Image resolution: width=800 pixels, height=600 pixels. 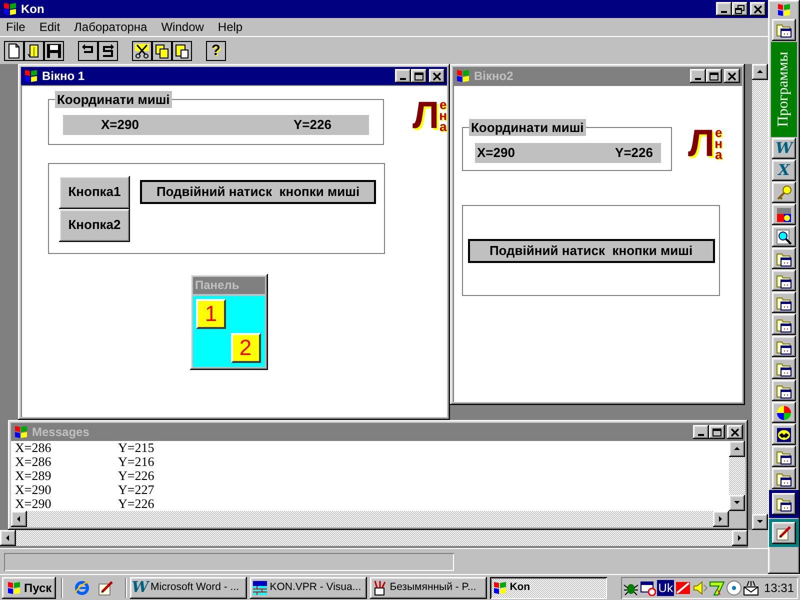 What do you see at coordinates (716, 588) in the screenshot?
I see `ribbon-icon` at bounding box center [716, 588].